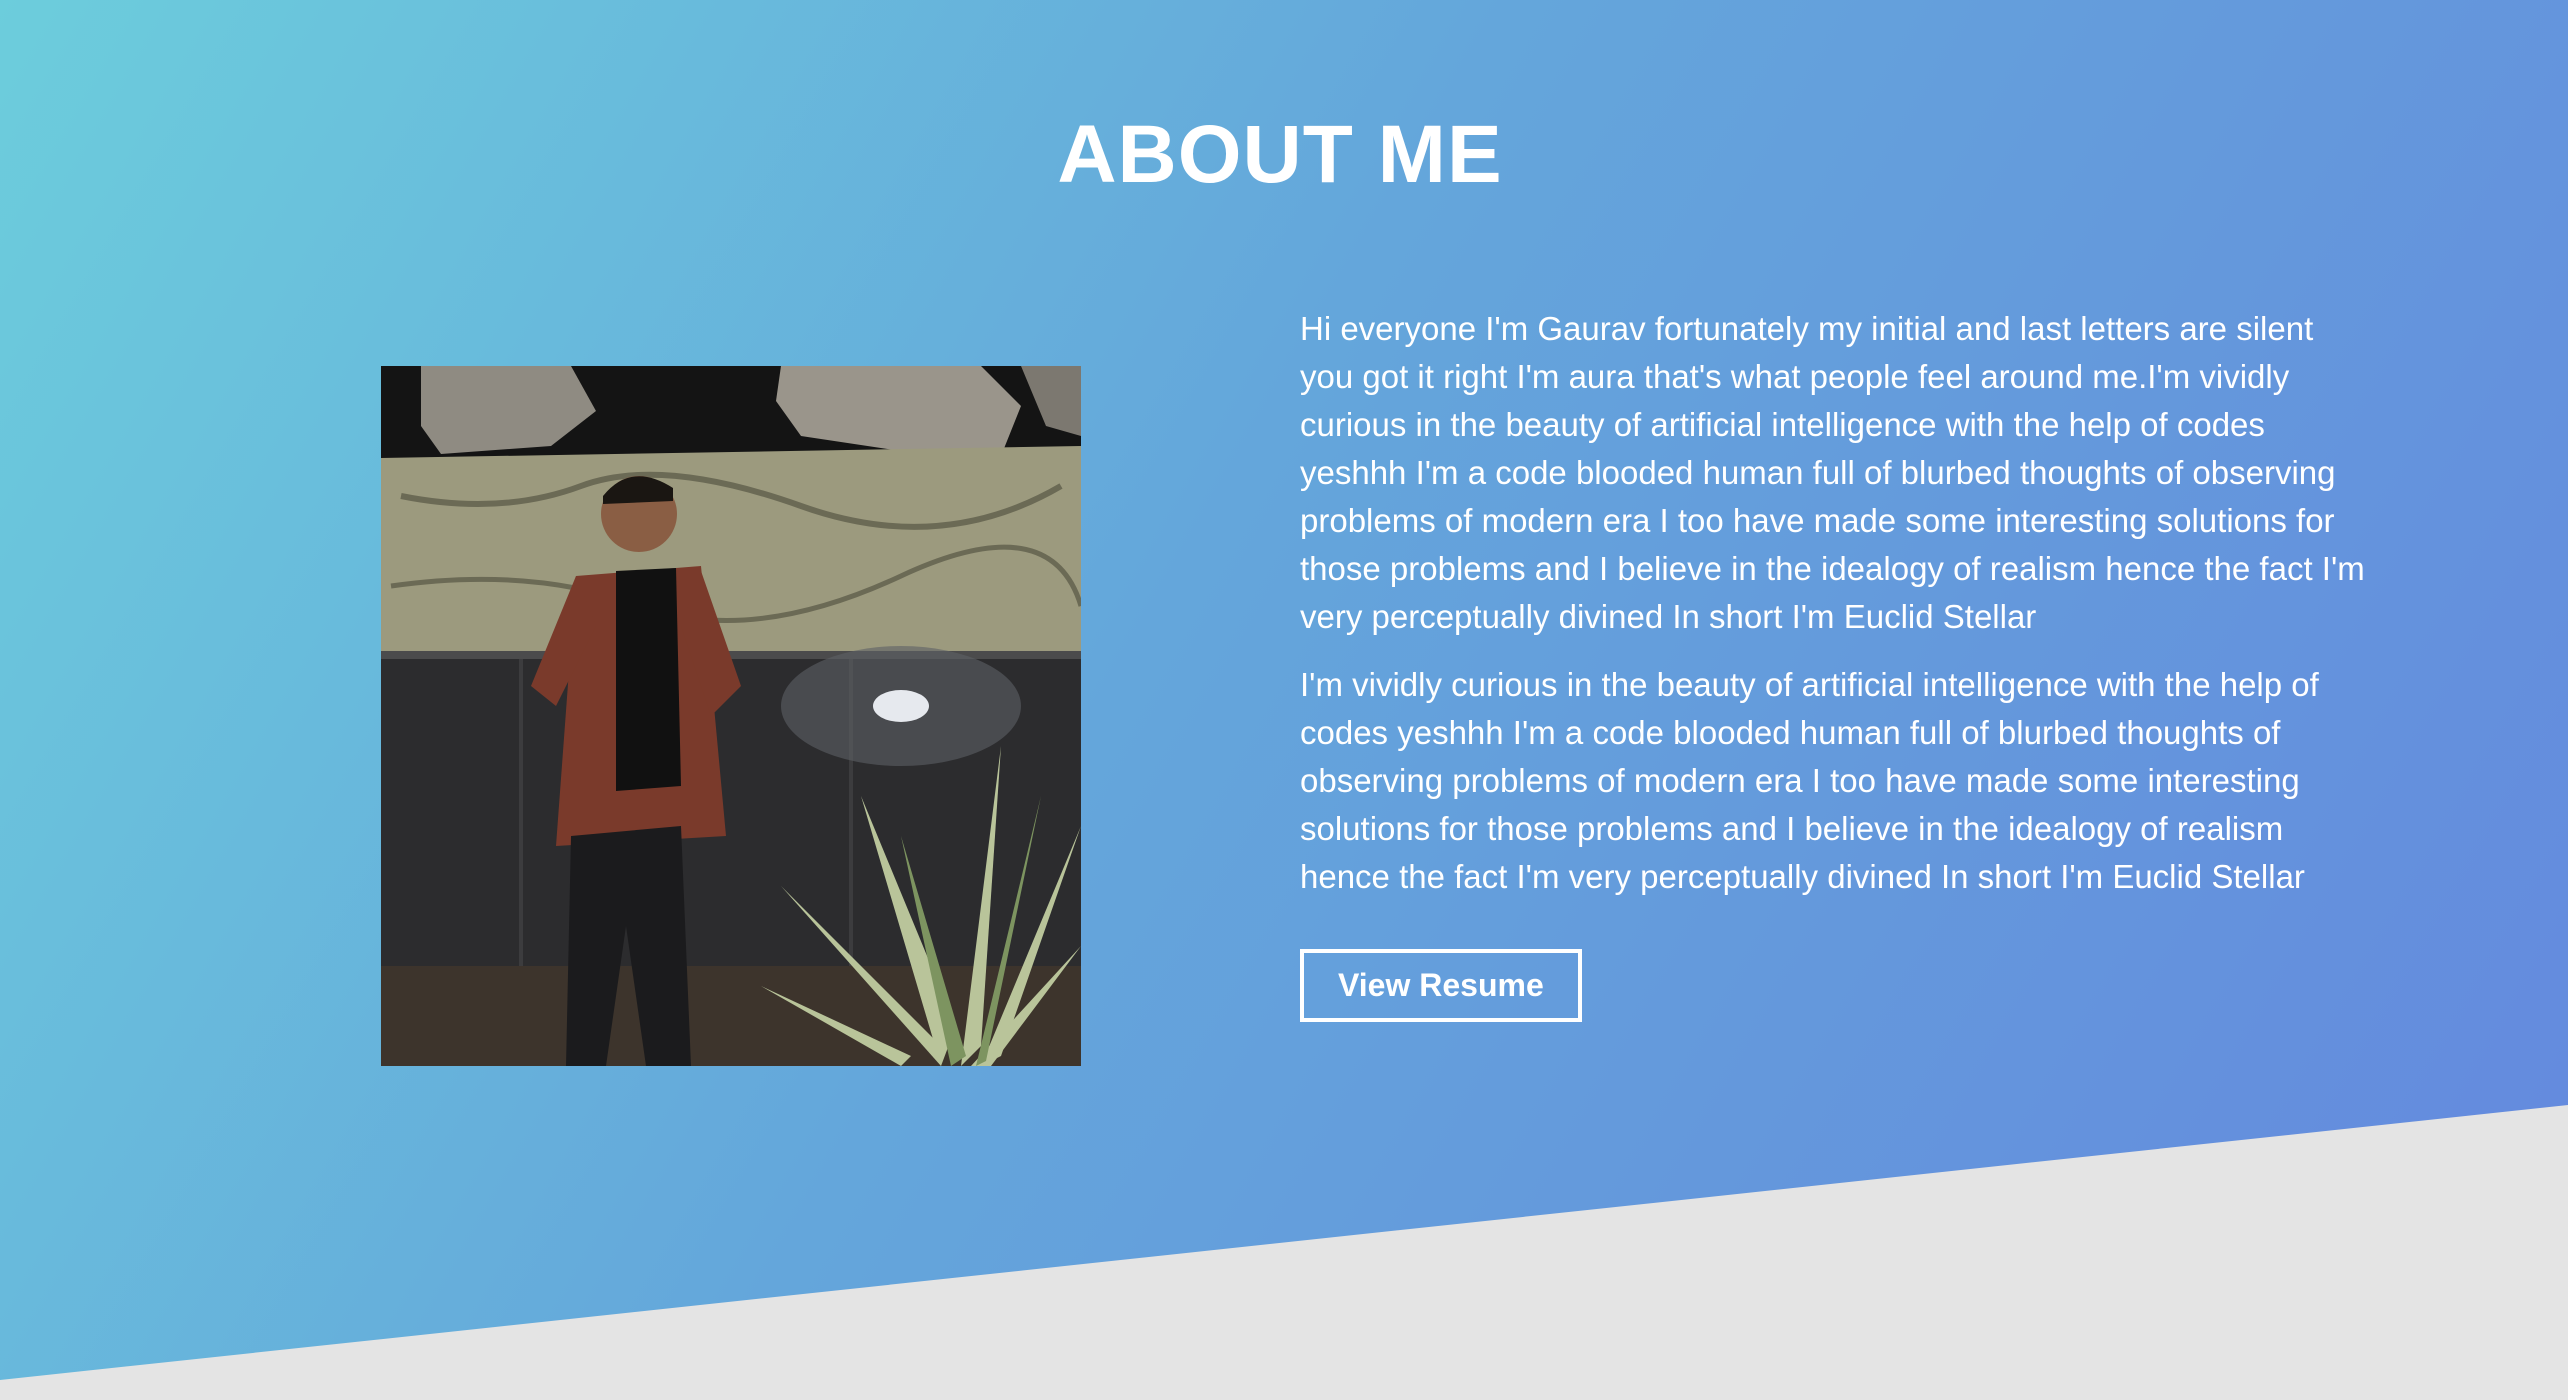  I want to click on section-title: ABOUT ME, so click(1280, 154).